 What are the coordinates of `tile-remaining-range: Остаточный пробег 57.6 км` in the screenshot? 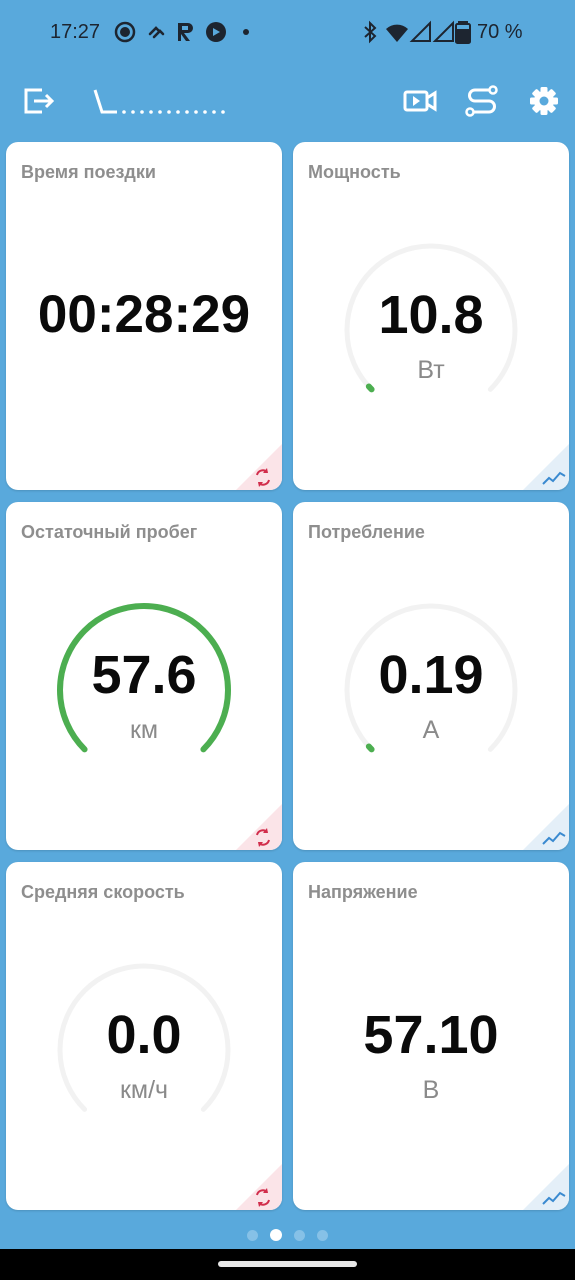 It's located at (144, 676).